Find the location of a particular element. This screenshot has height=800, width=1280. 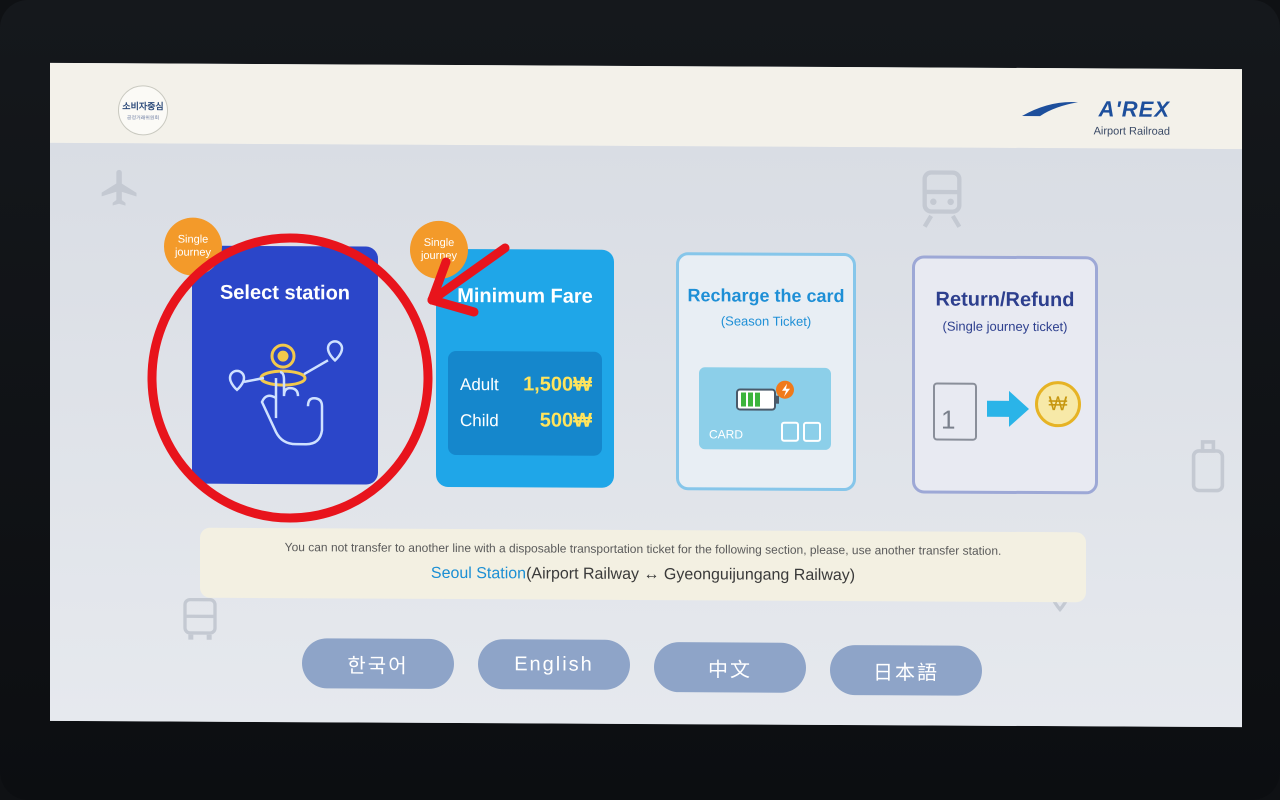

recharge-card: Recharge the card (Season Ticket) CARD is located at coordinates (766, 372).